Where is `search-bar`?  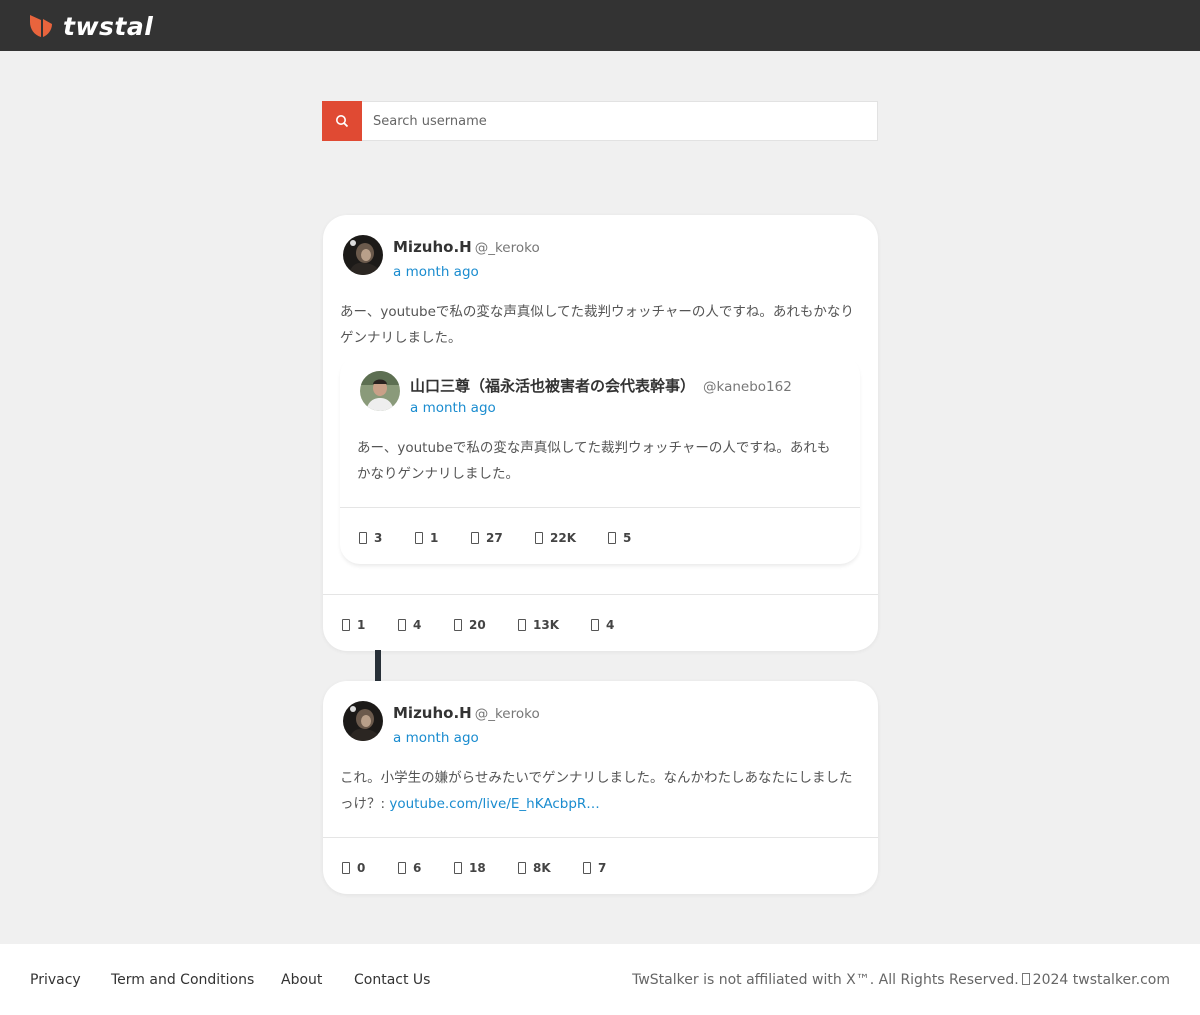 search-bar is located at coordinates (600, 121).